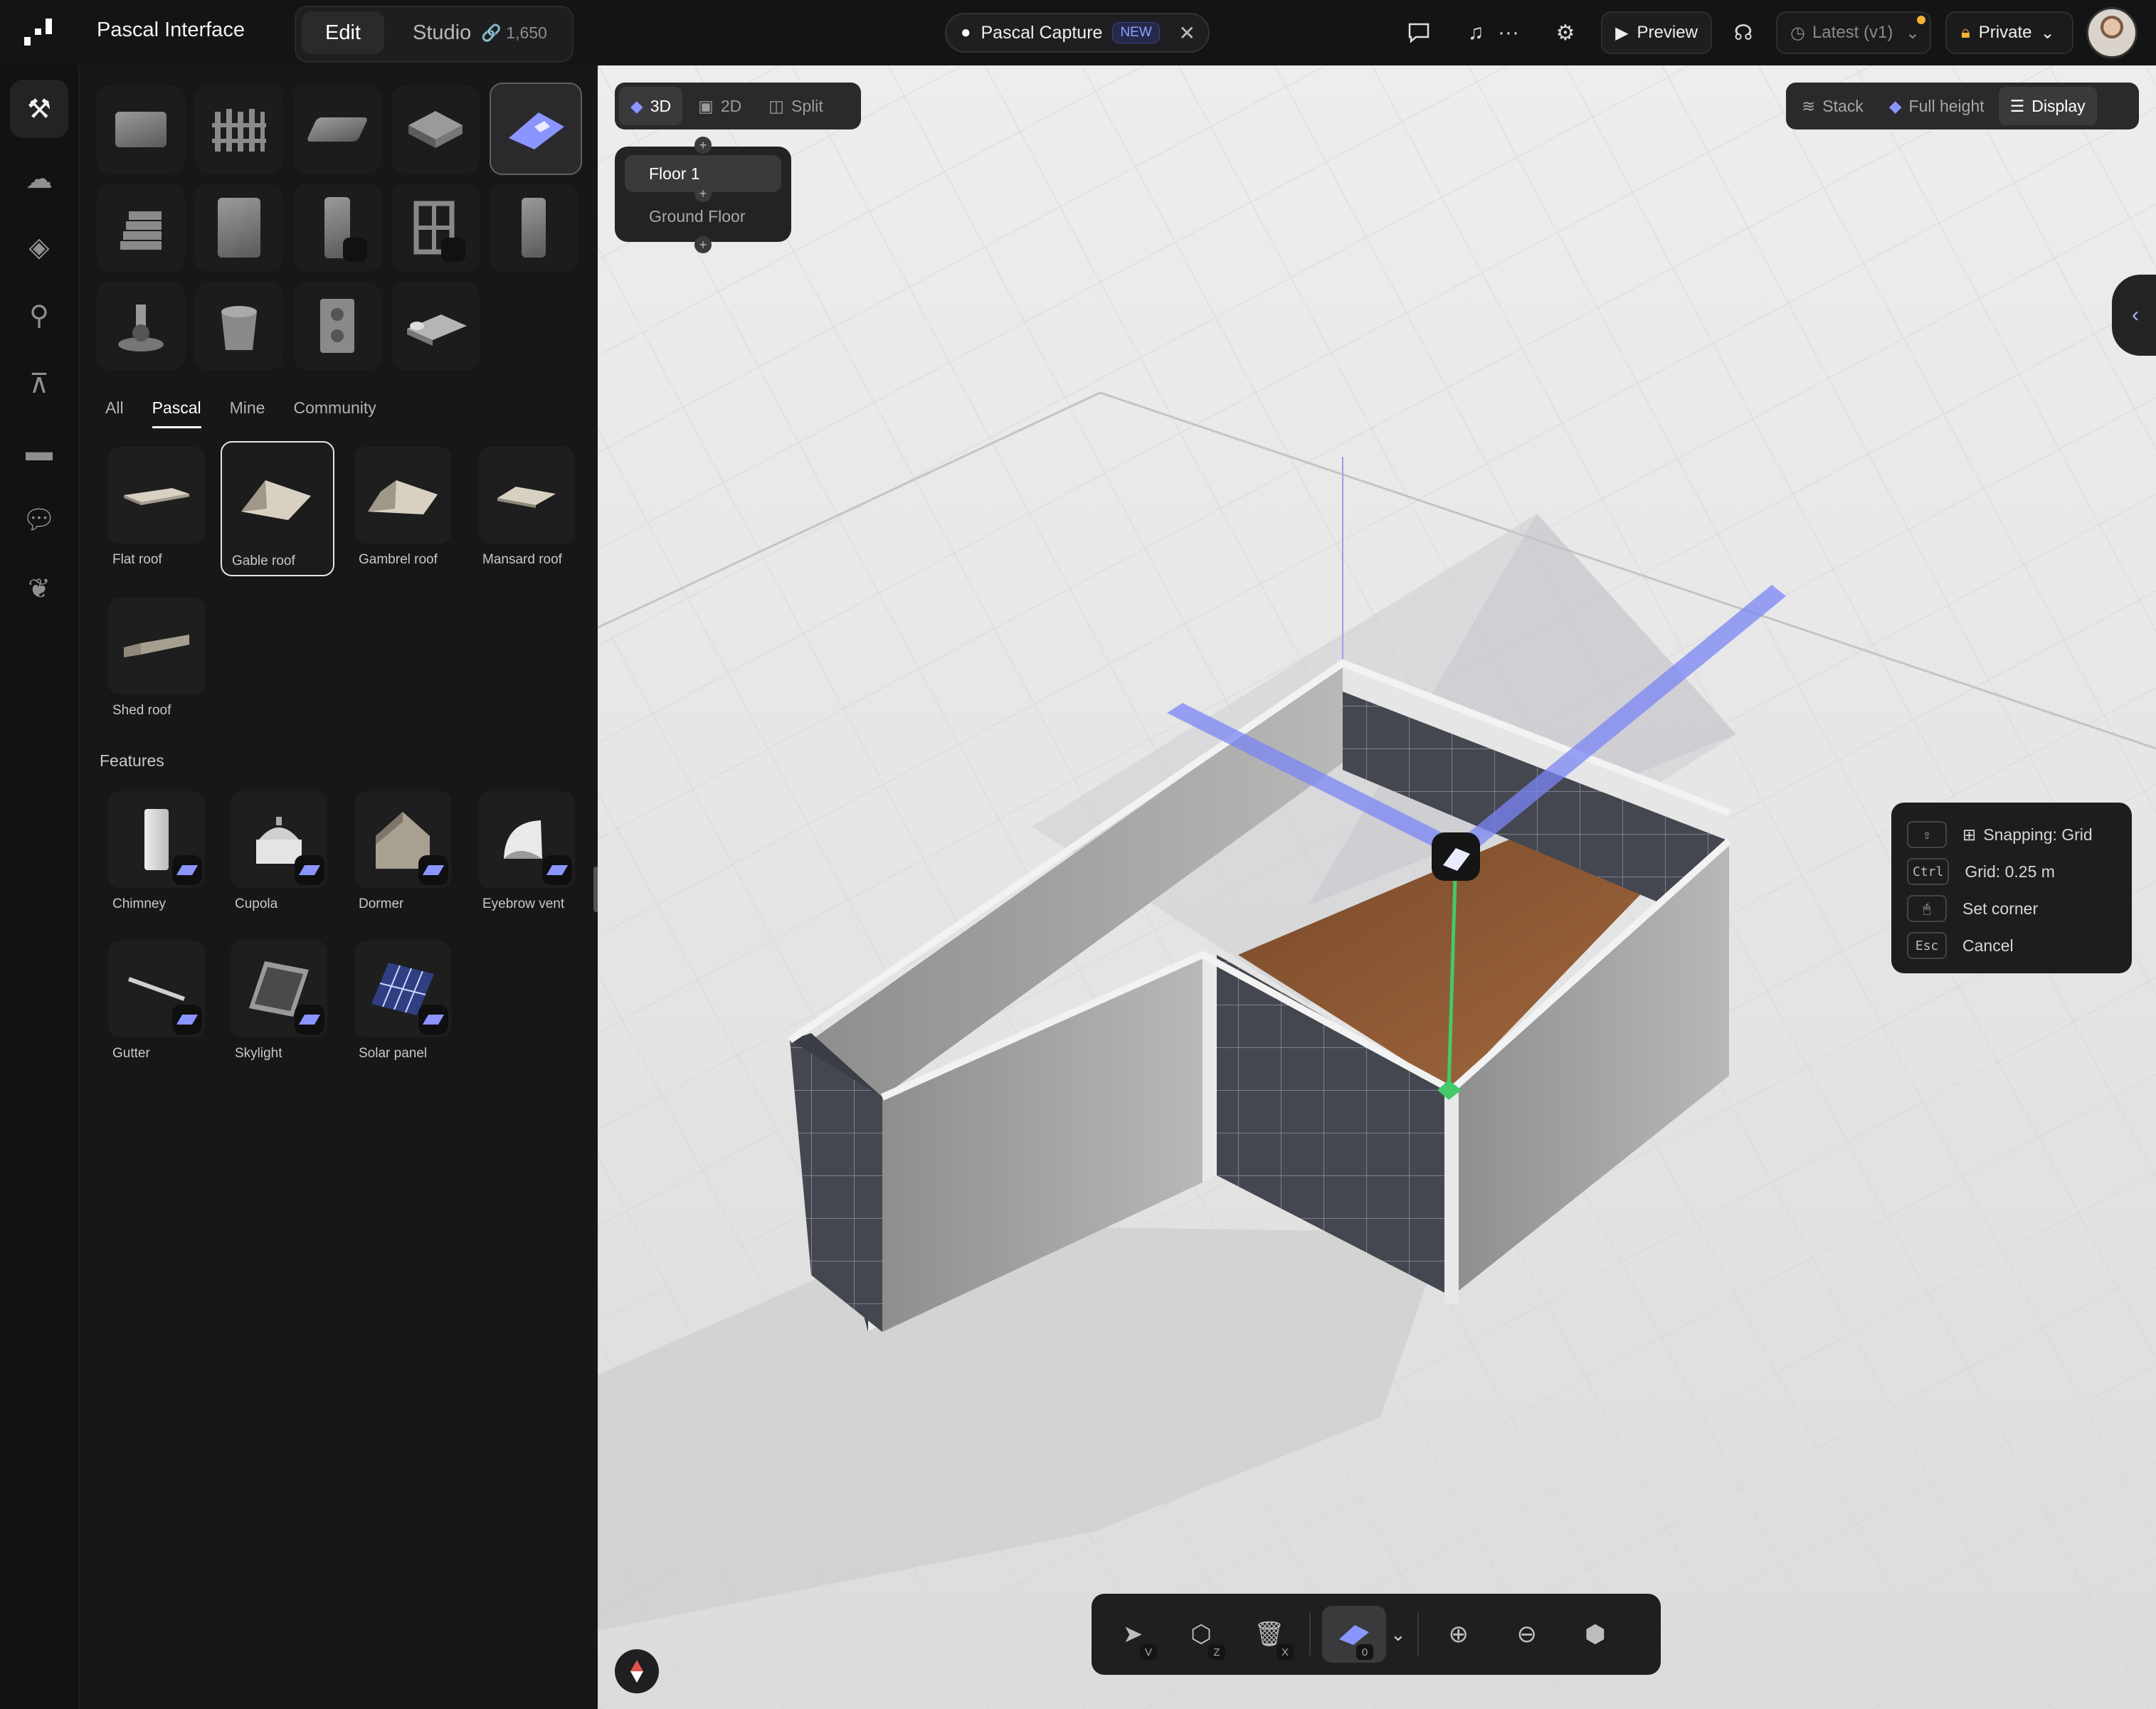  I want to click on chevron-left-icon: ‹, so click(2134, 315).